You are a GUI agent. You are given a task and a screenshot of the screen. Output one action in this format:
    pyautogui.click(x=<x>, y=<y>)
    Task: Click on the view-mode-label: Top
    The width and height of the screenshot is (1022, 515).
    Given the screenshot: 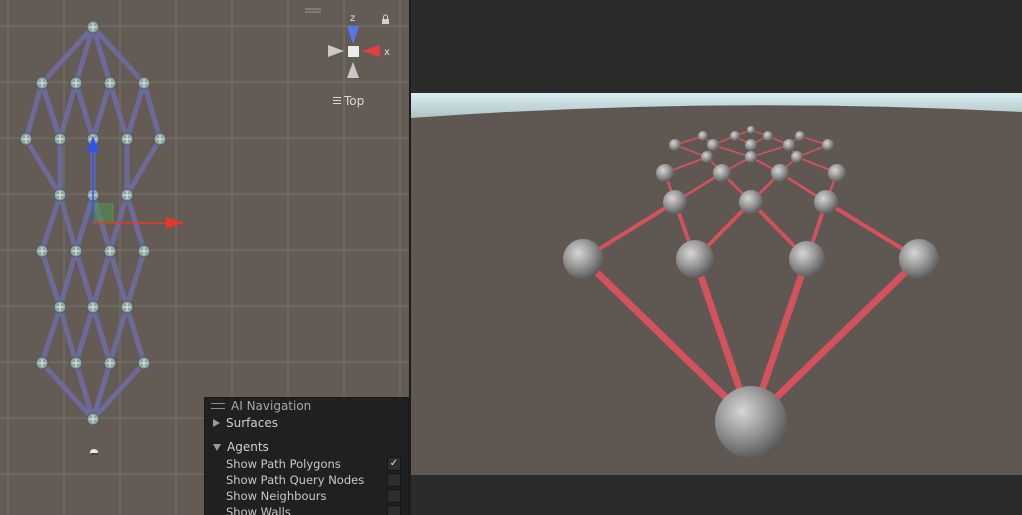 What is the action you would take?
    pyautogui.click(x=354, y=101)
    